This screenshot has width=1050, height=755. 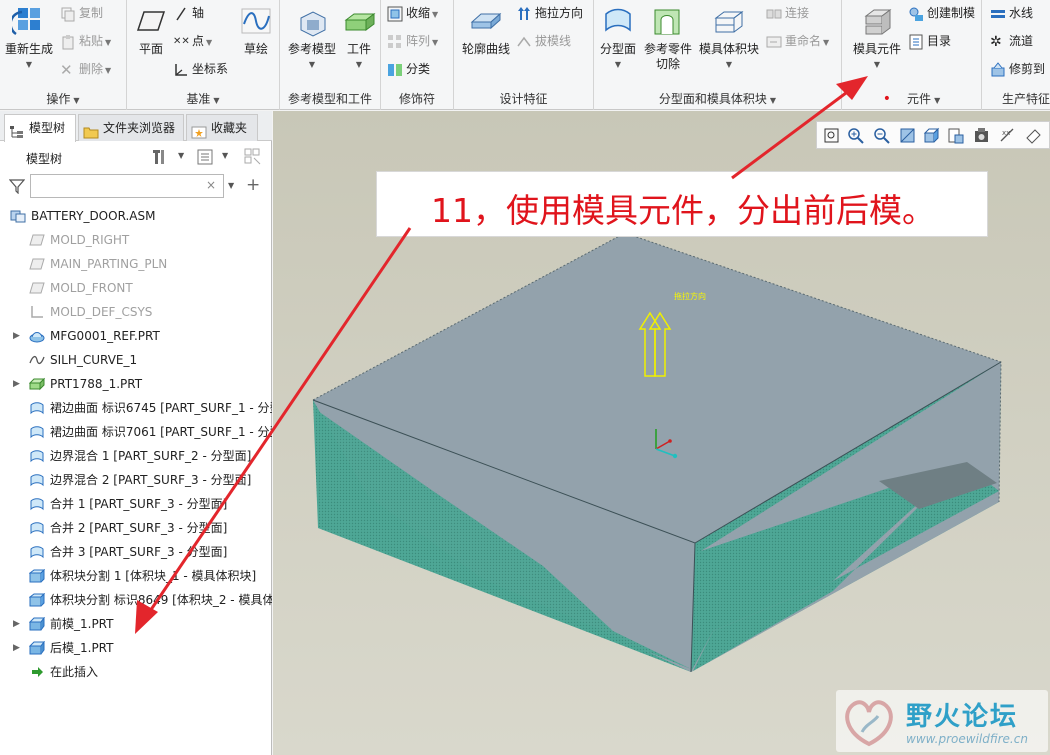 What do you see at coordinates (203, 99) in the screenshot?
I see `group-label-datum: 基准 ▼` at bounding box center [203, 99].